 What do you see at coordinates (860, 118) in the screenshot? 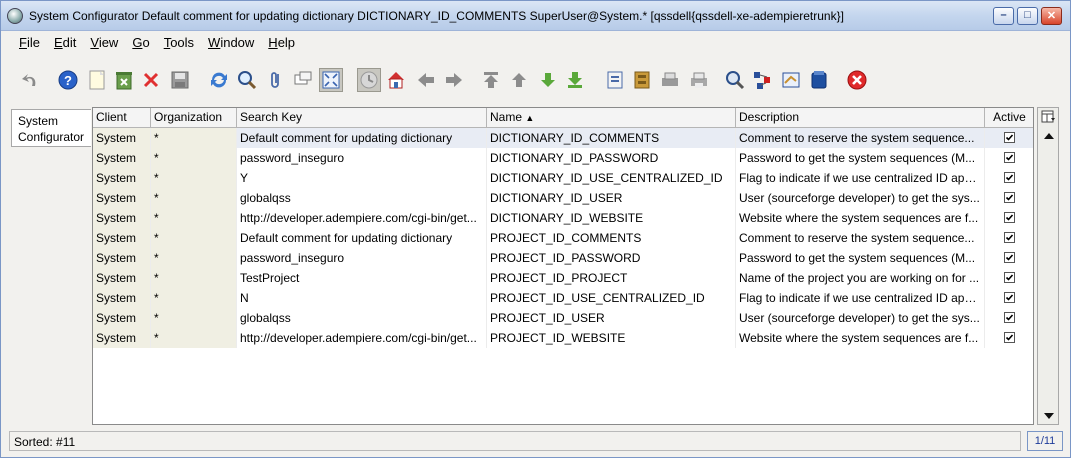
I see `column-header-description: Description` at bounding box center [860, 118].